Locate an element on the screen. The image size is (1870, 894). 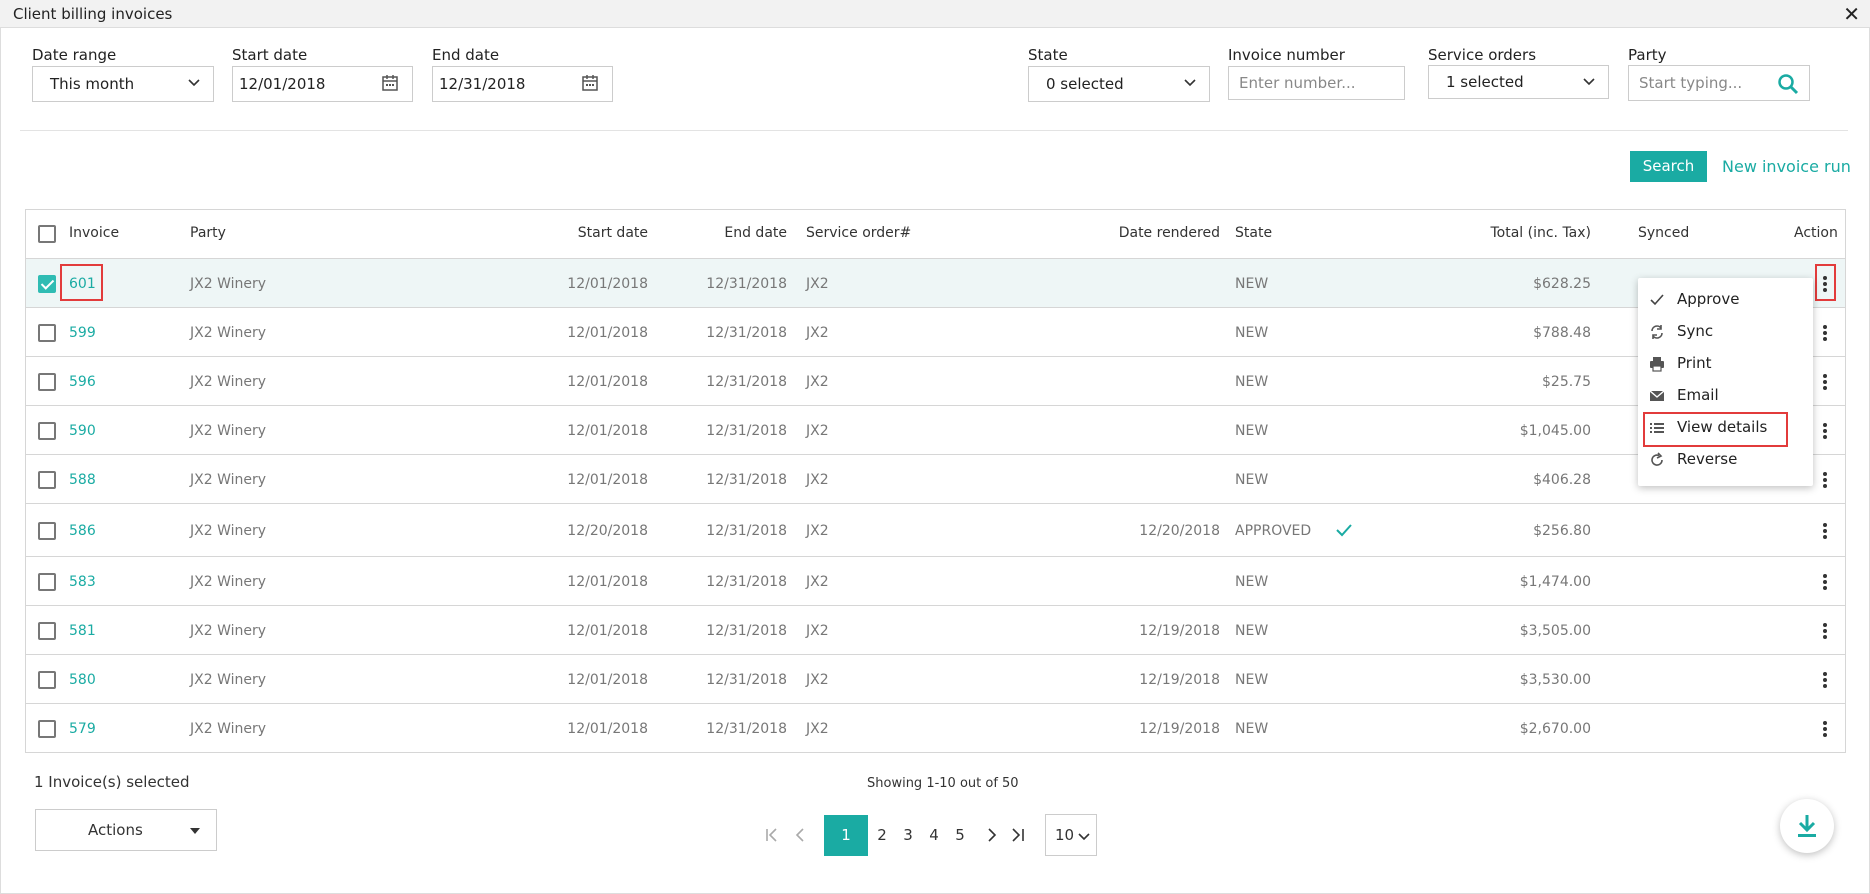
header-start-date: Start date is located at coordinates (565, 233).